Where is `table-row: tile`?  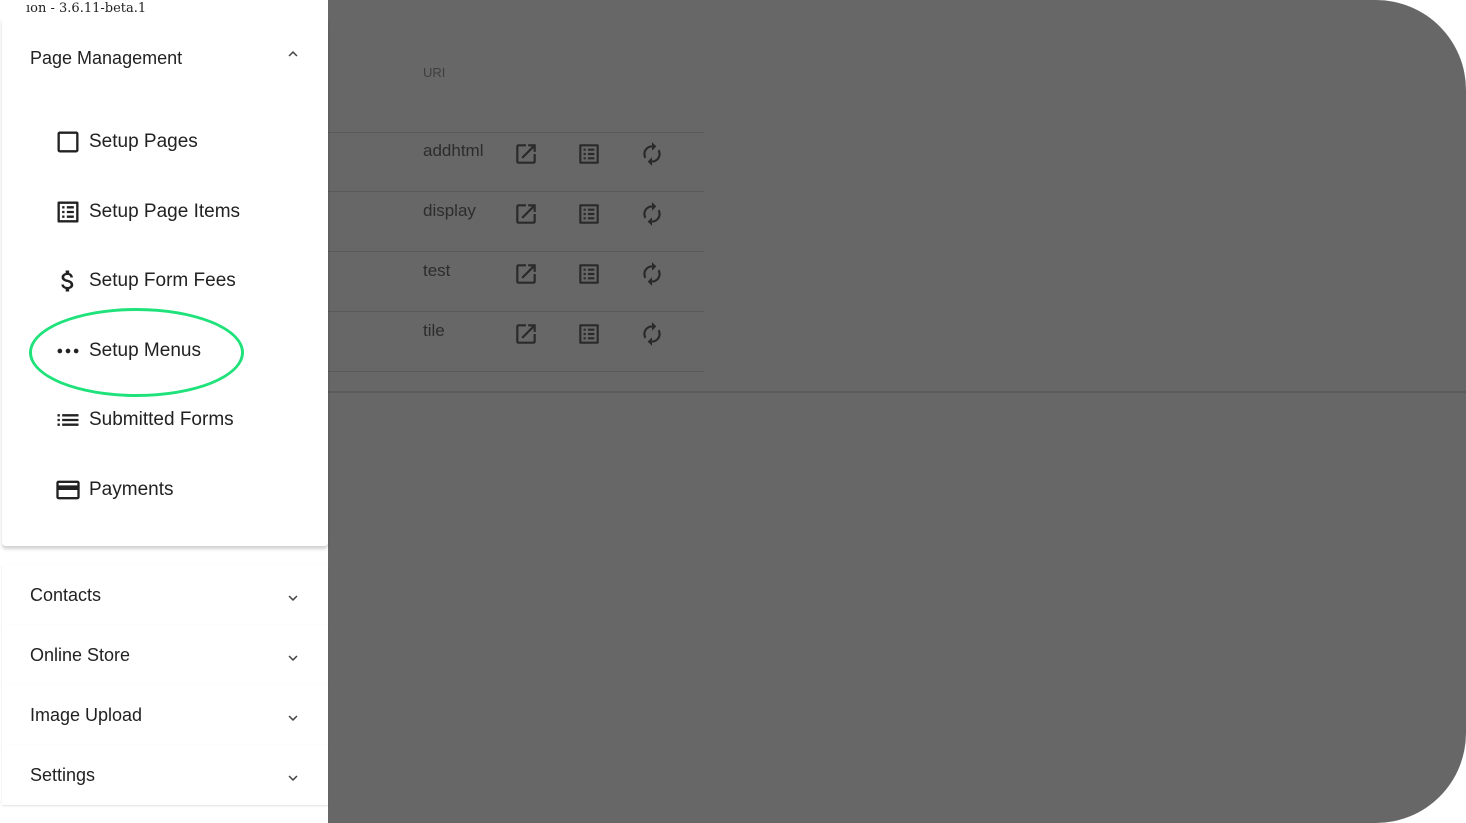
table-row: tile is located at coordinates (516, 337).